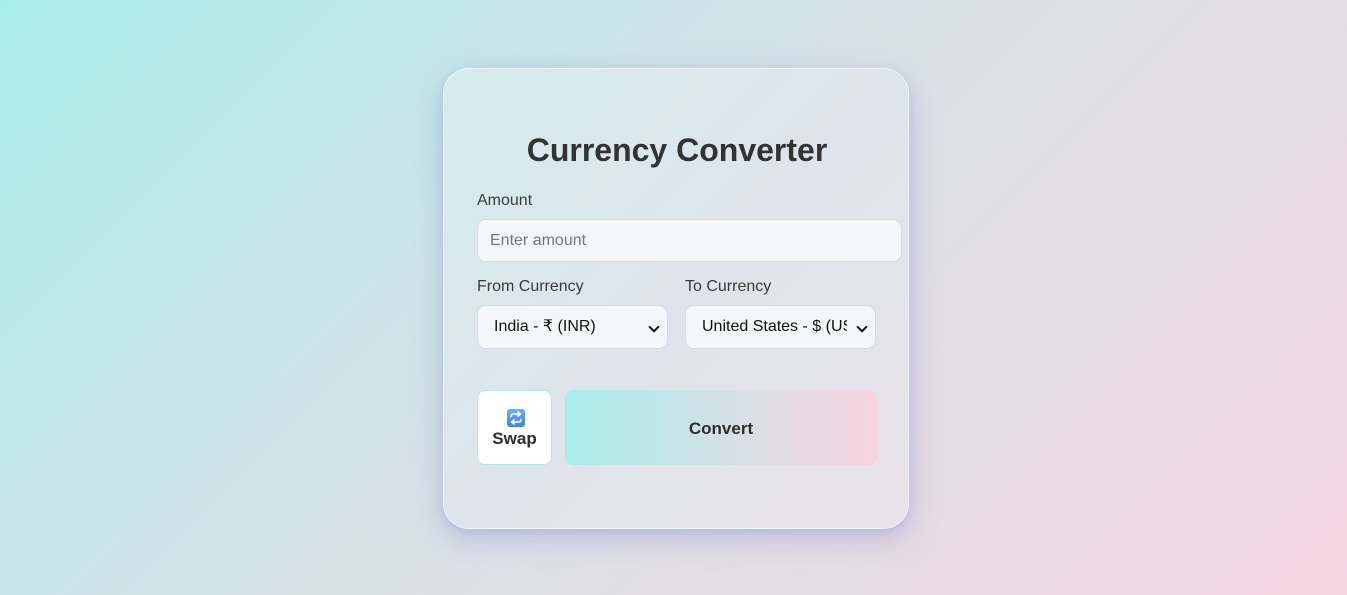 This screenshot has height=595, width=1347. What do you see at coordinates (505, 200) in the screenshot?
I see `amount-label: Amount` at bounding box center [505, 200].